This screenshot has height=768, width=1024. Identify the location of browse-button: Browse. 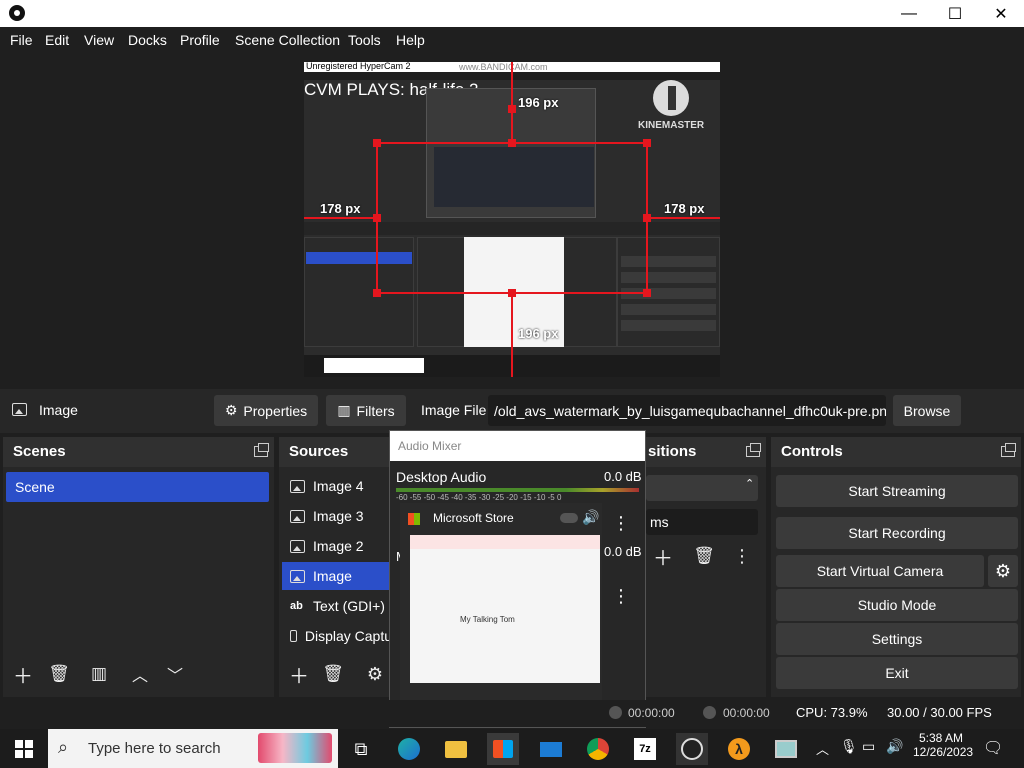
(927, 410).